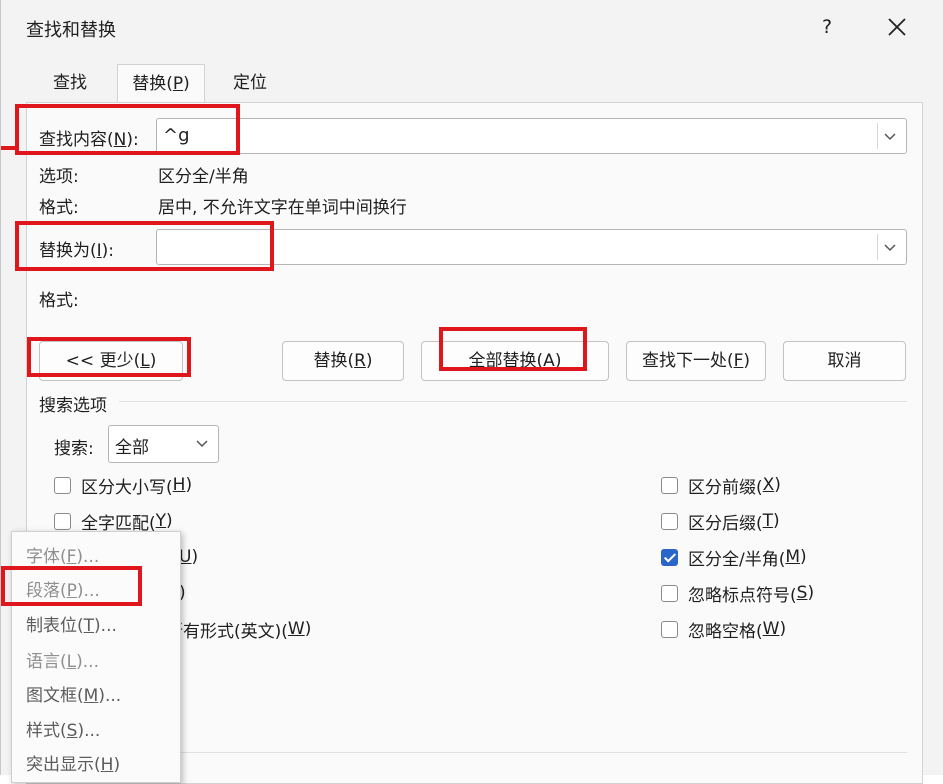  I want to click on replace-format-label: 格式:, so click(59, 301).